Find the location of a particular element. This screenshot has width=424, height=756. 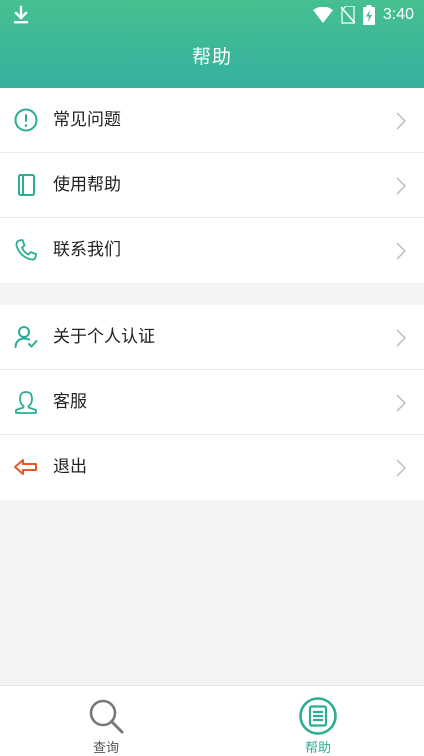

header-bar: 3:40 帮助 is located at coordinates (212, 44).